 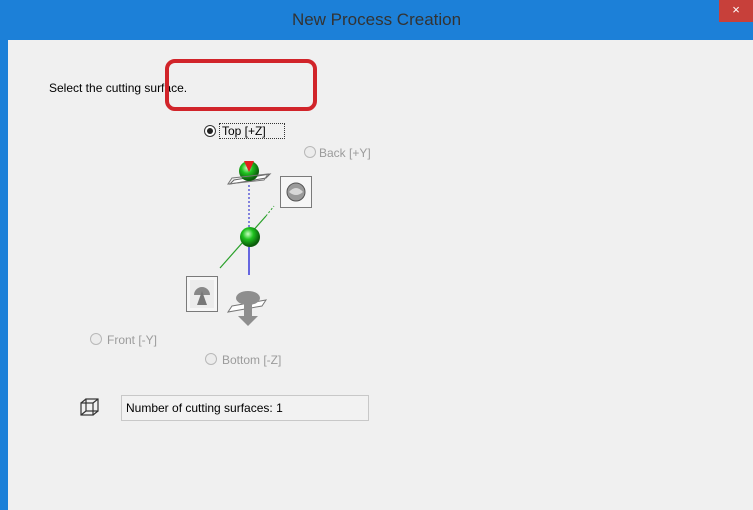 I want to click on title-bar: New Process Creation ×, so click(x=376, y=20).